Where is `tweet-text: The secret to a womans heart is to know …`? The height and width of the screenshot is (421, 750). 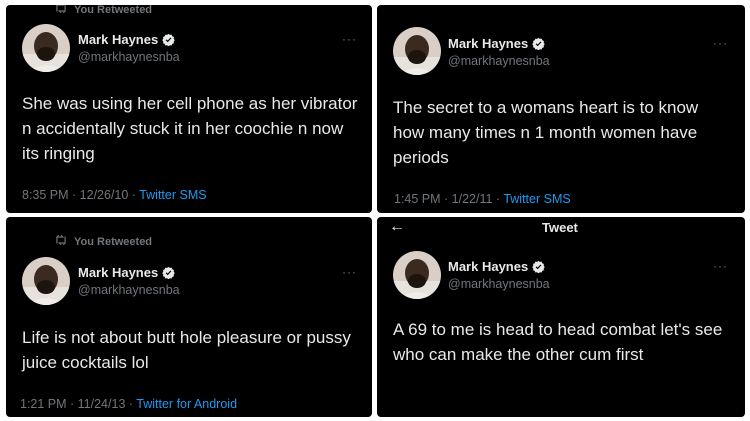
tweet-text: The secret to a womans heart is to know … is located at coordinates (546, 132).